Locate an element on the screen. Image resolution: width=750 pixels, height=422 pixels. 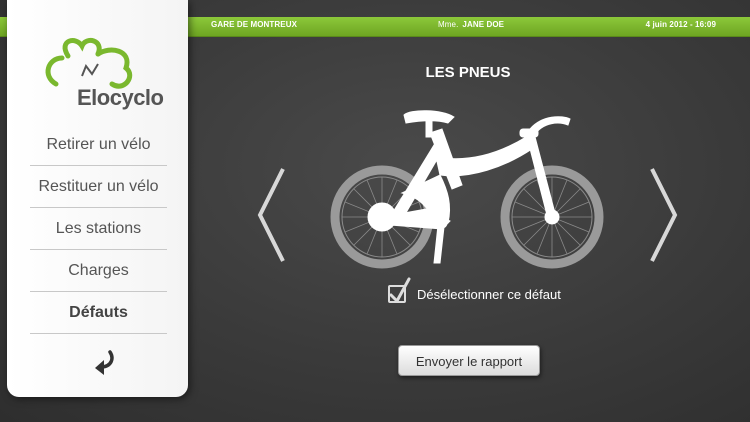
checkbox-label: Désélectionner ce défaut is located at coordinates (489, 294).